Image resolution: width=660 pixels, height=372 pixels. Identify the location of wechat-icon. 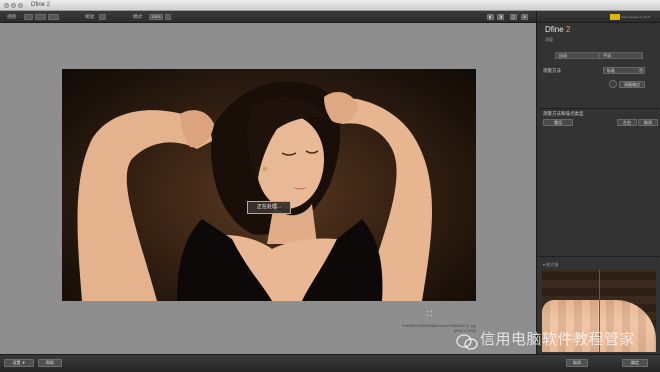
(467, 342).